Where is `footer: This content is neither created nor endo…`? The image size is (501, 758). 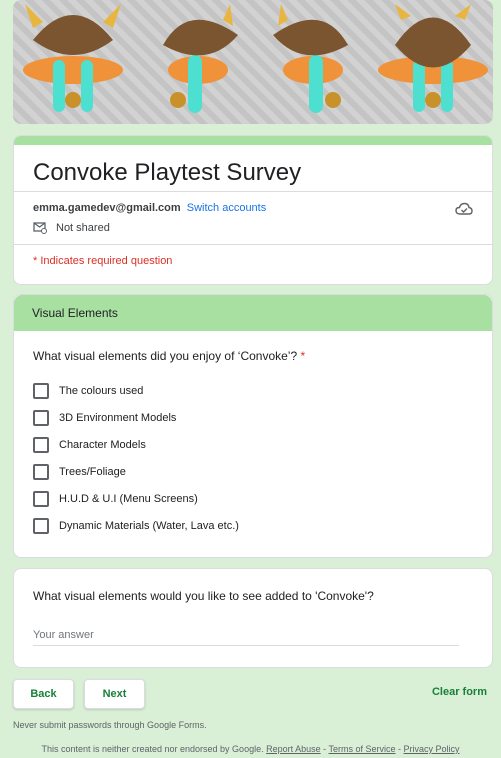
footer: This content is neither created nor endo… is located at coordinates (250, 749).